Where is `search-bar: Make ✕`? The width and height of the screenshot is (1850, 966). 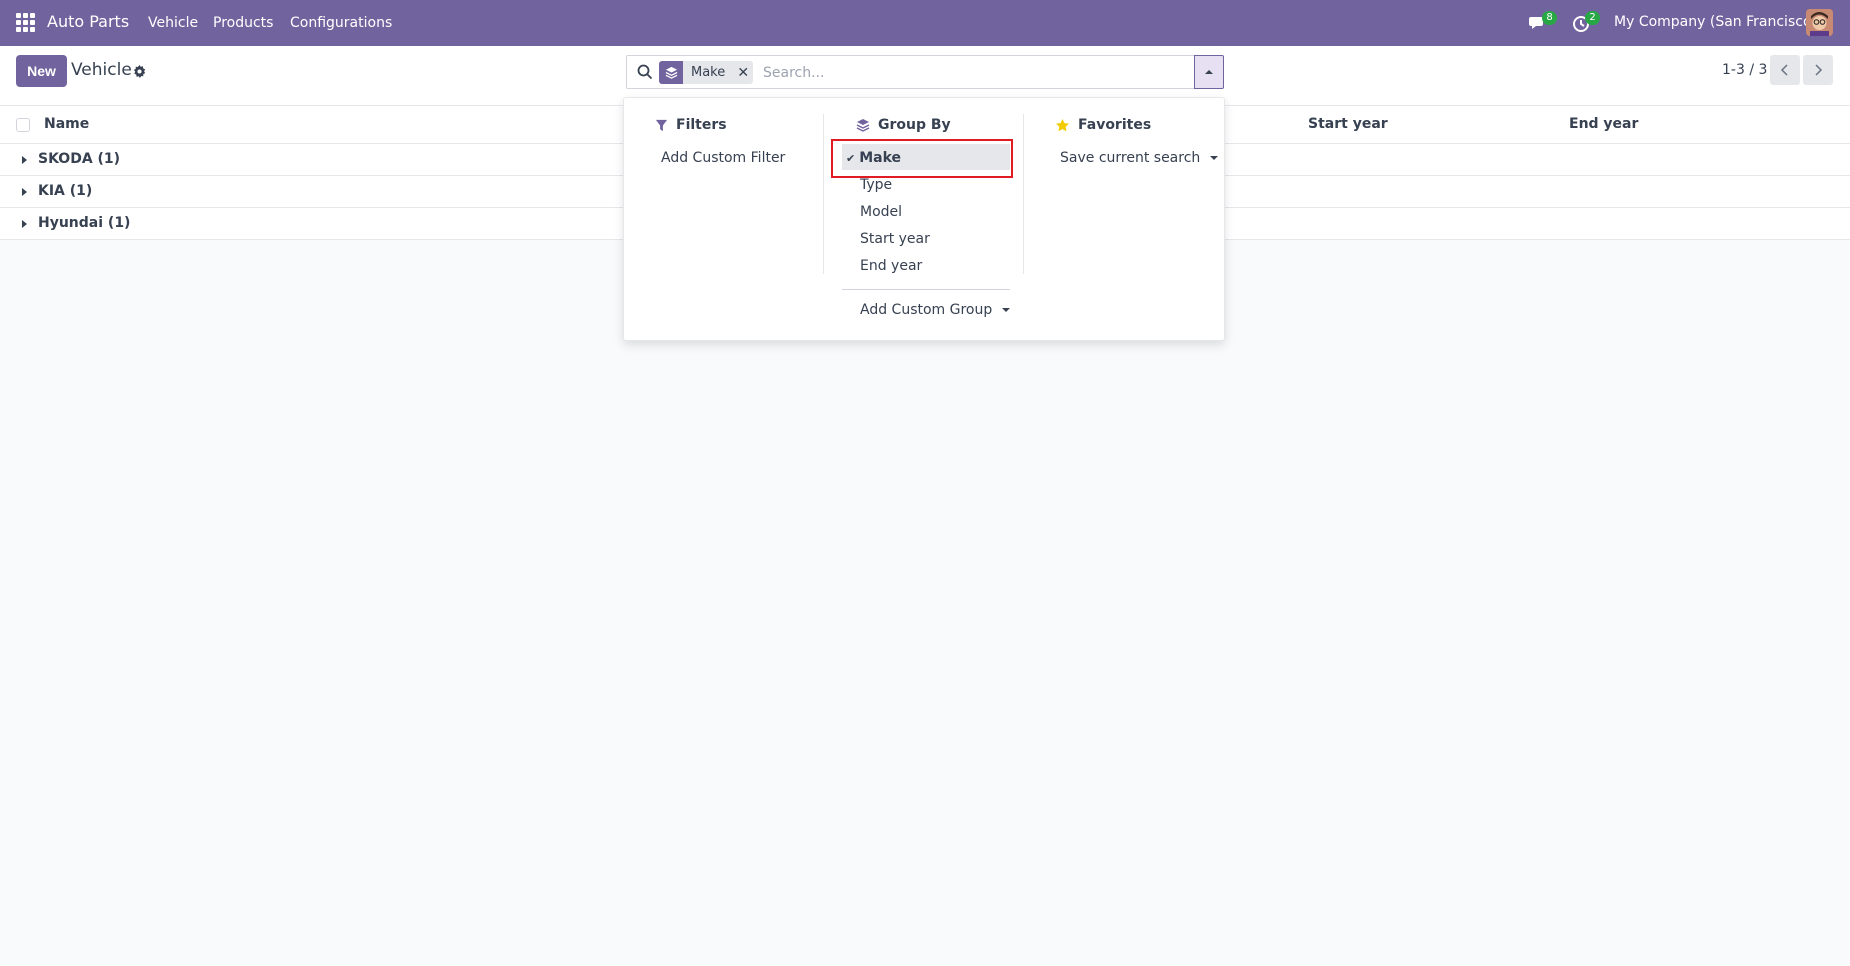 search-bar: Make ✕ is located at coordinates (911, 72).